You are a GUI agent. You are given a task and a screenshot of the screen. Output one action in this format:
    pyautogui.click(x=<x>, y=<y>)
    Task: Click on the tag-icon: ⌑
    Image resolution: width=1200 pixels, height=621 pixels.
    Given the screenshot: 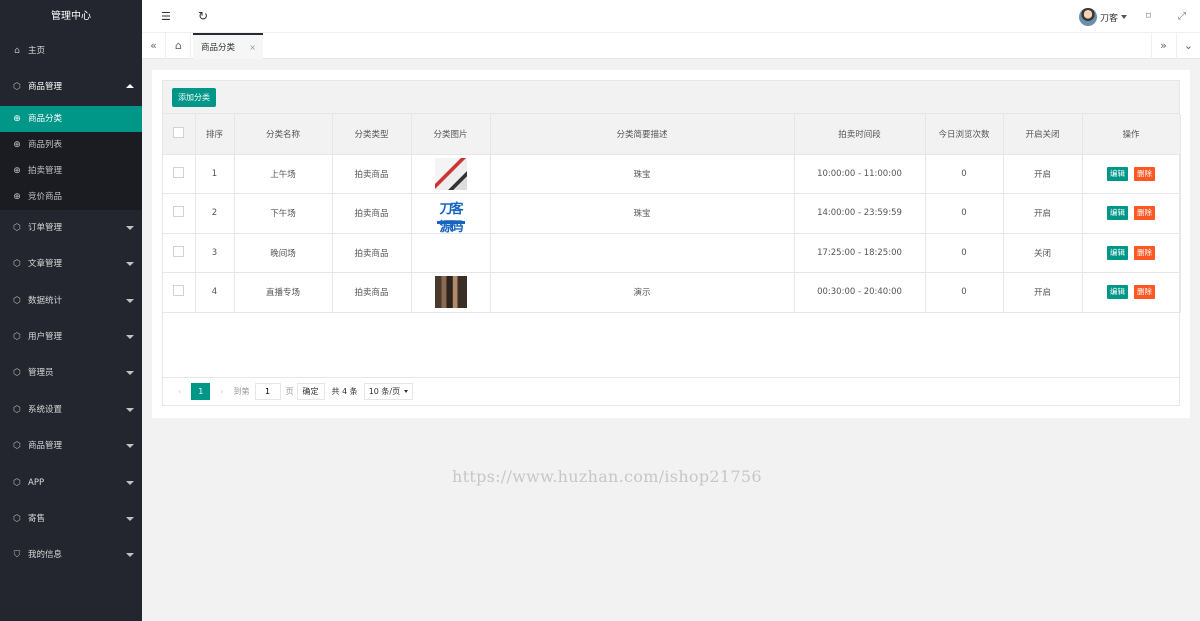 What is the action you would take?
    pyautogui.click(x=1148, y=16)
    